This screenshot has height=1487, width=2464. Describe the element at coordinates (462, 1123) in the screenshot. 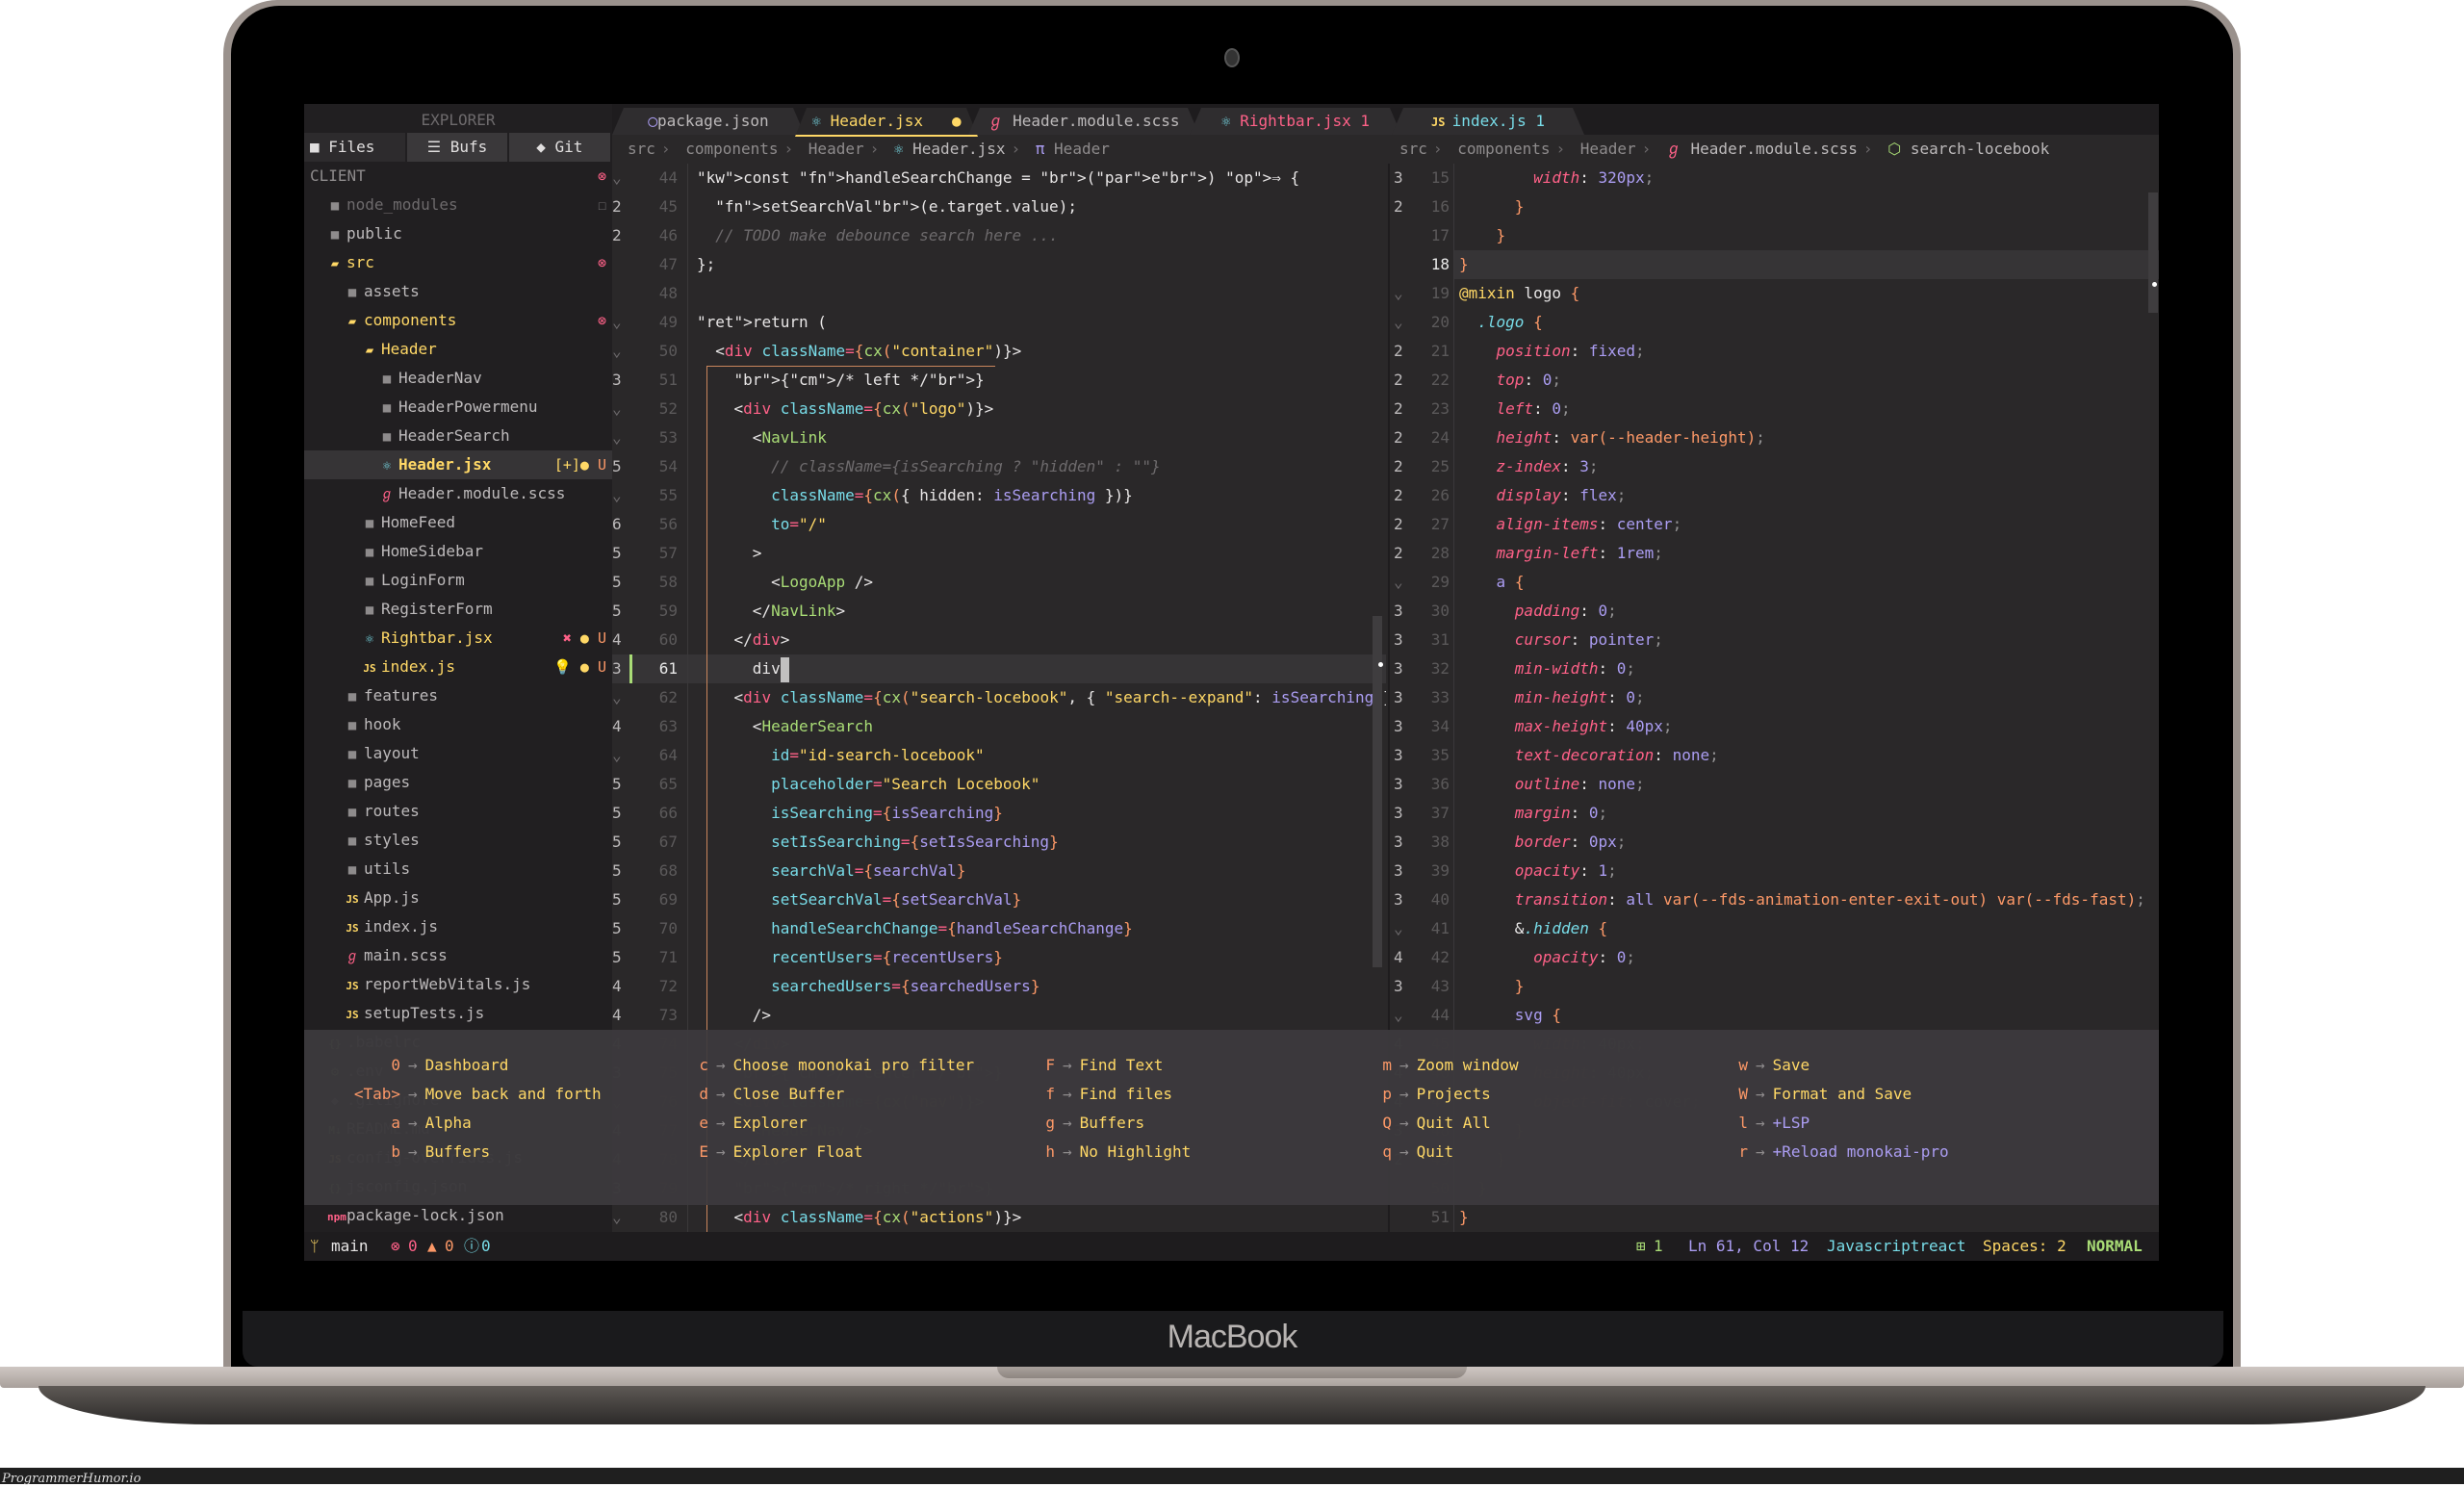

I see `which-key-item: a → Alpha` at that location.